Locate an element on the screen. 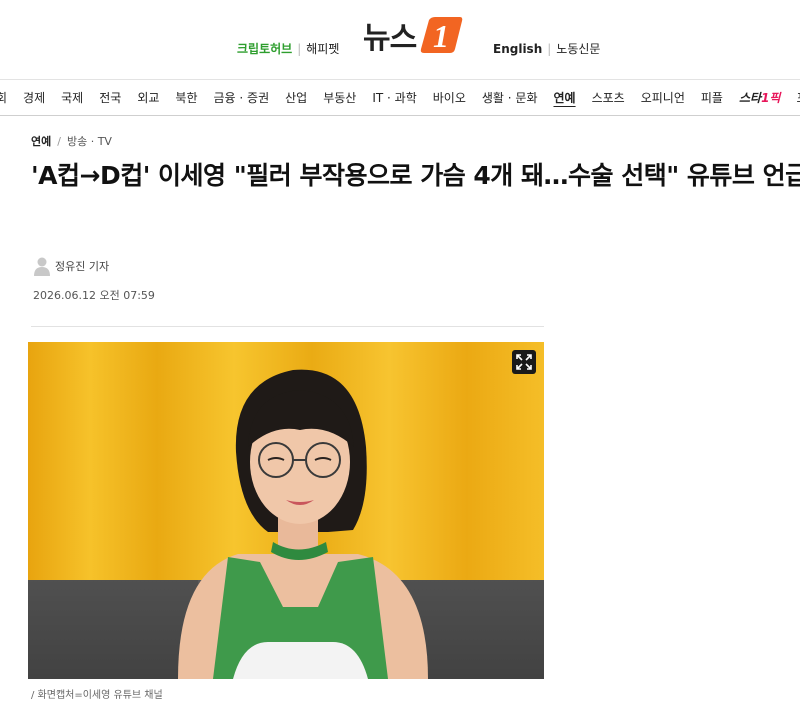  nav-item-sports: 스포츠 is located at coordinates (608, 97).